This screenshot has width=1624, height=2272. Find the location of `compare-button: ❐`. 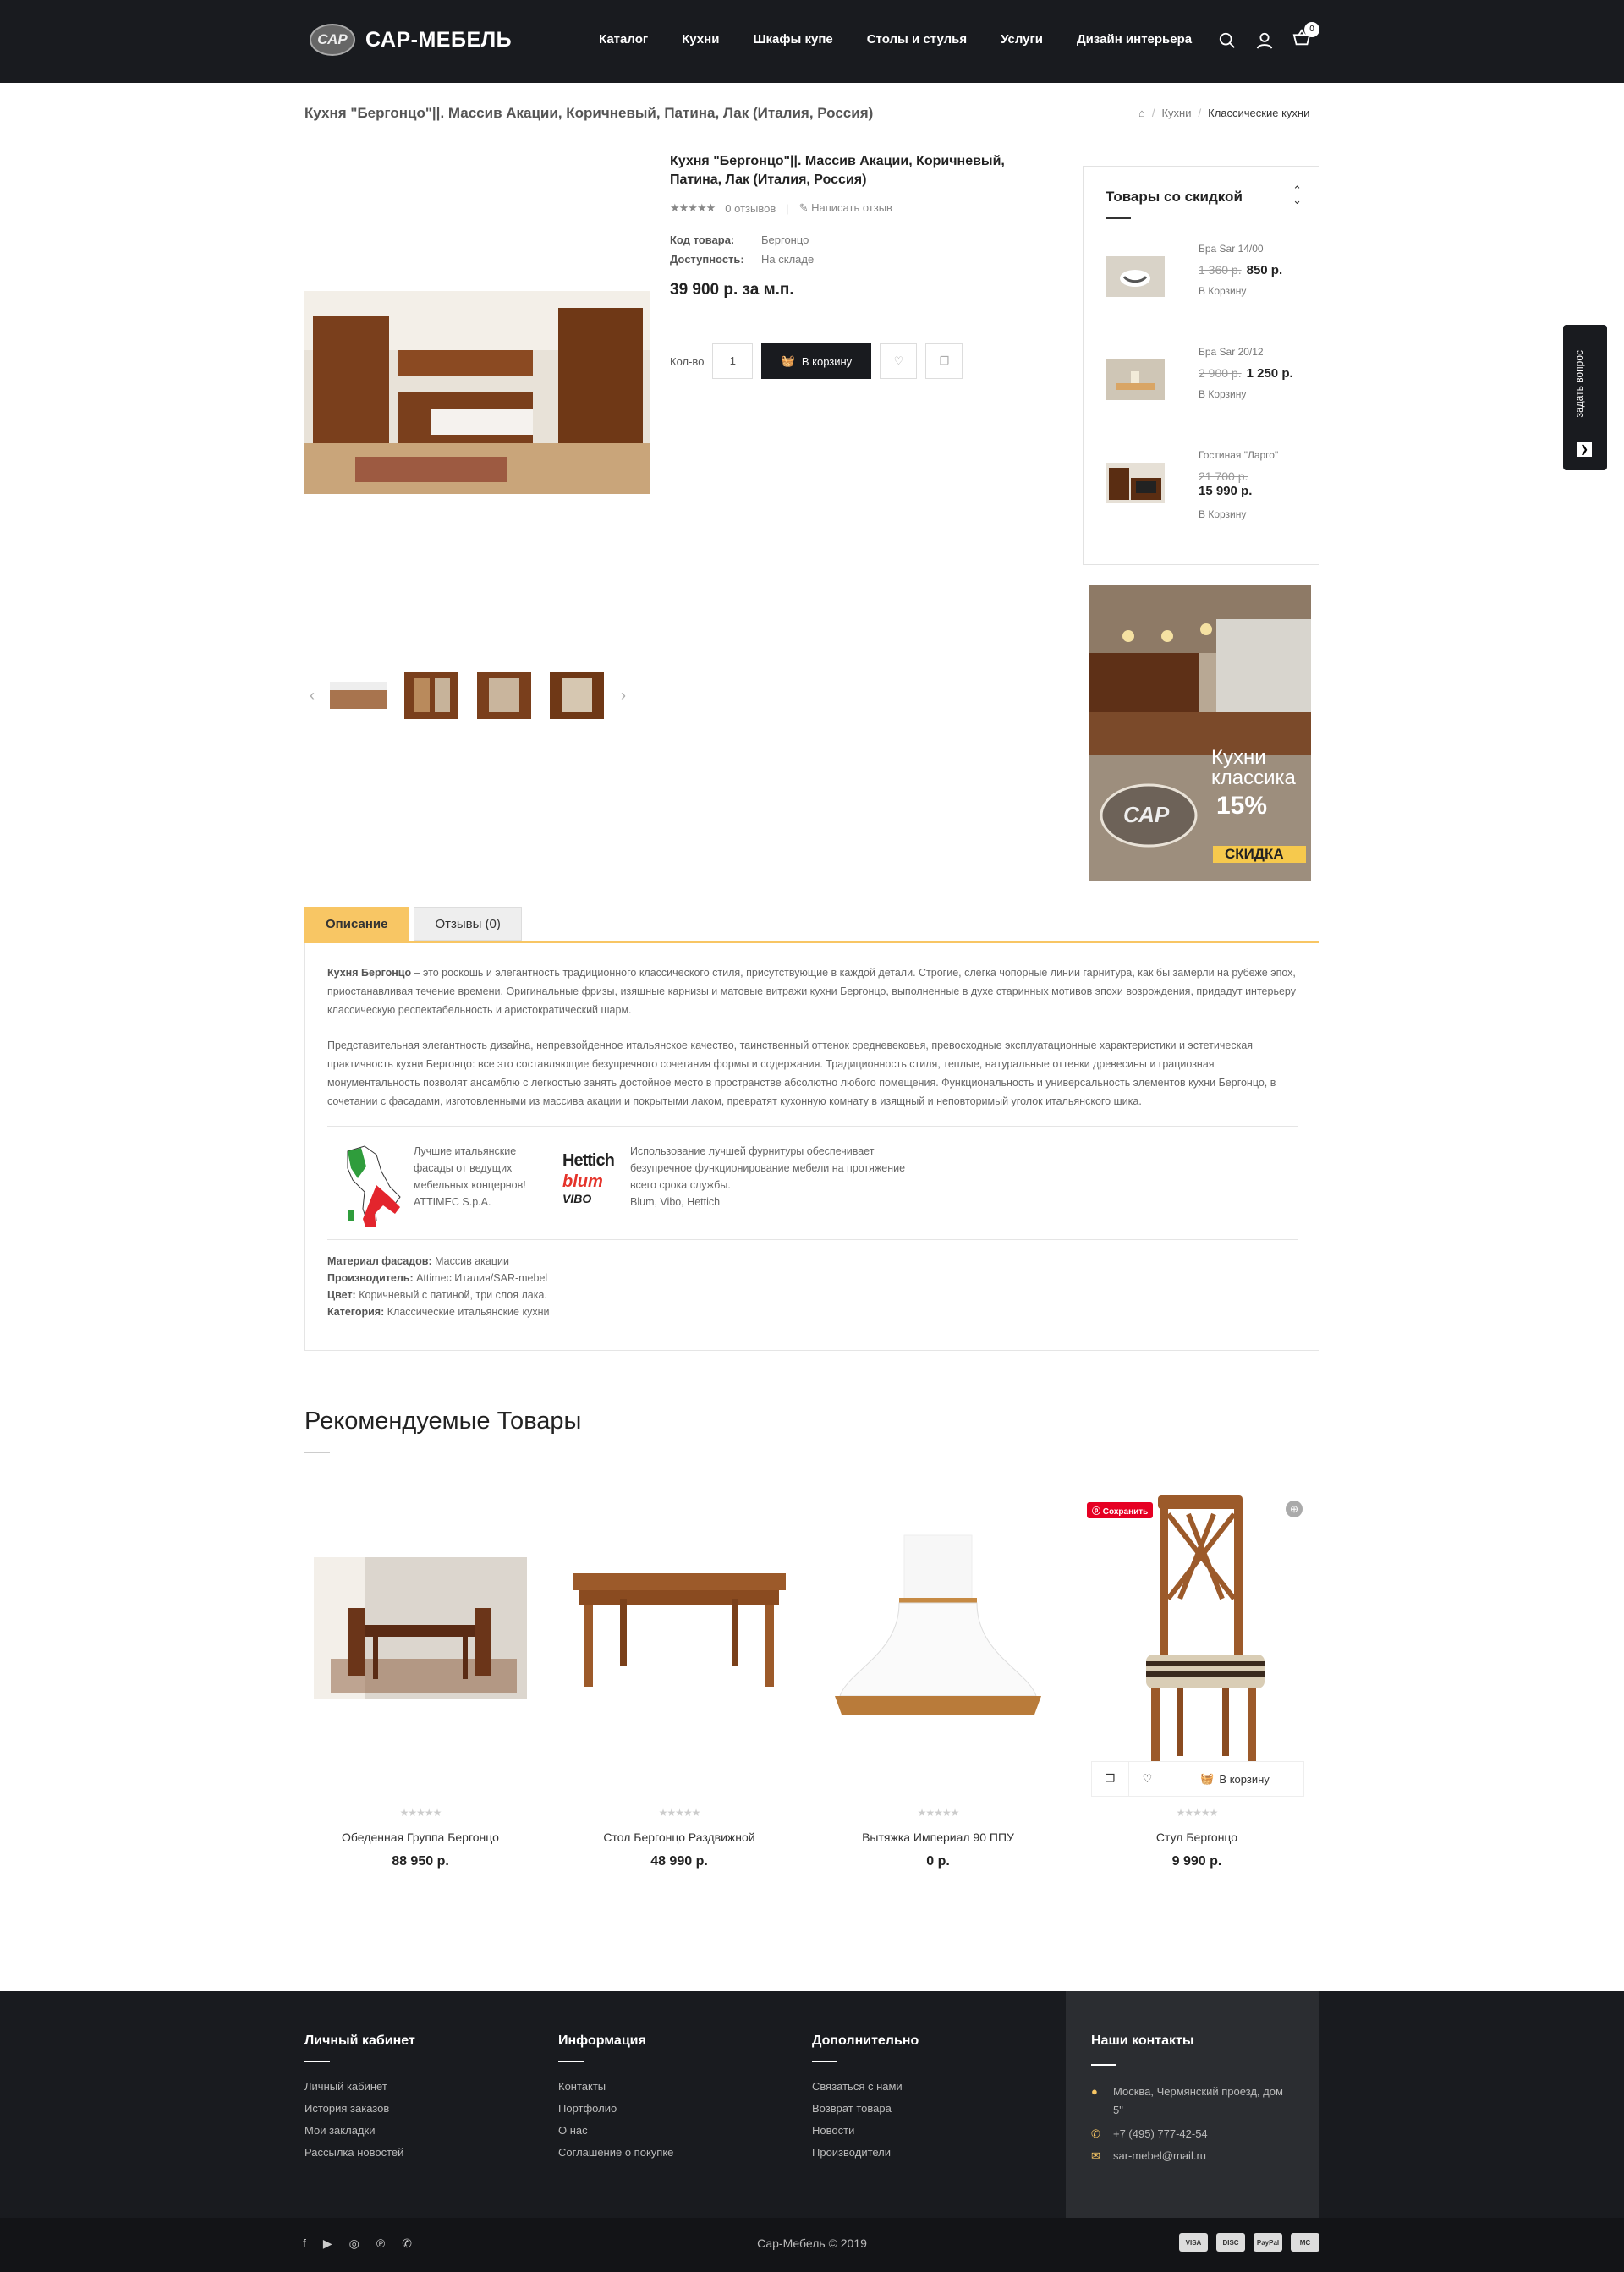

compare-button: ❐ is located at coordinates (944, 361).